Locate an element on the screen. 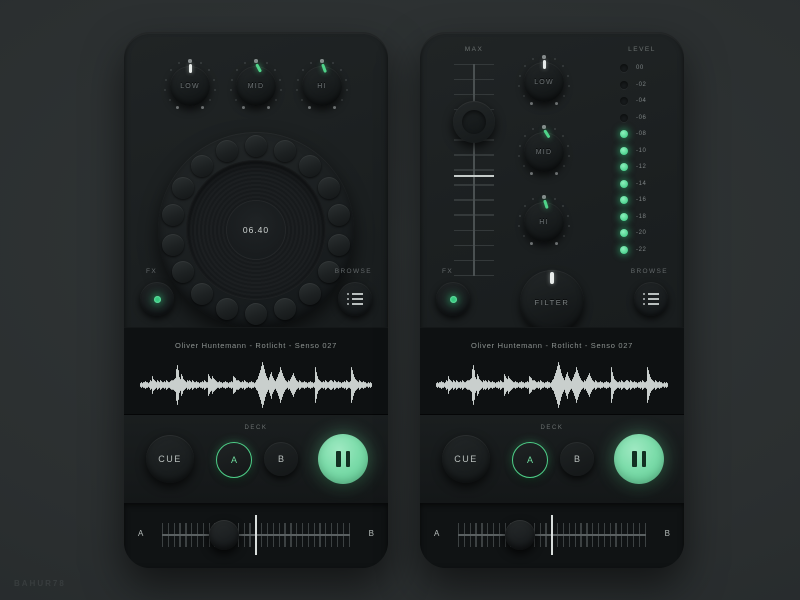 The image size is (800, 600). deck-a-button-left: A is located at coordinates (234, 460).